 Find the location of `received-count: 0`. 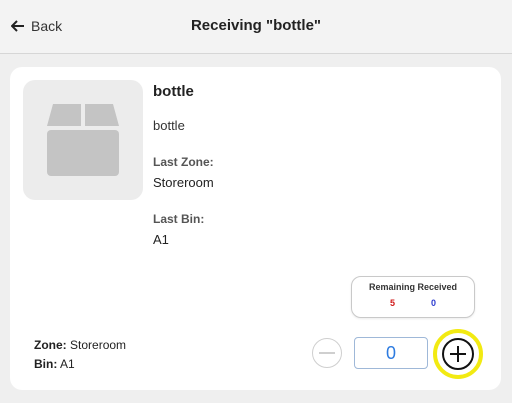

received-count: 0 is located at coordinates (434, 303).